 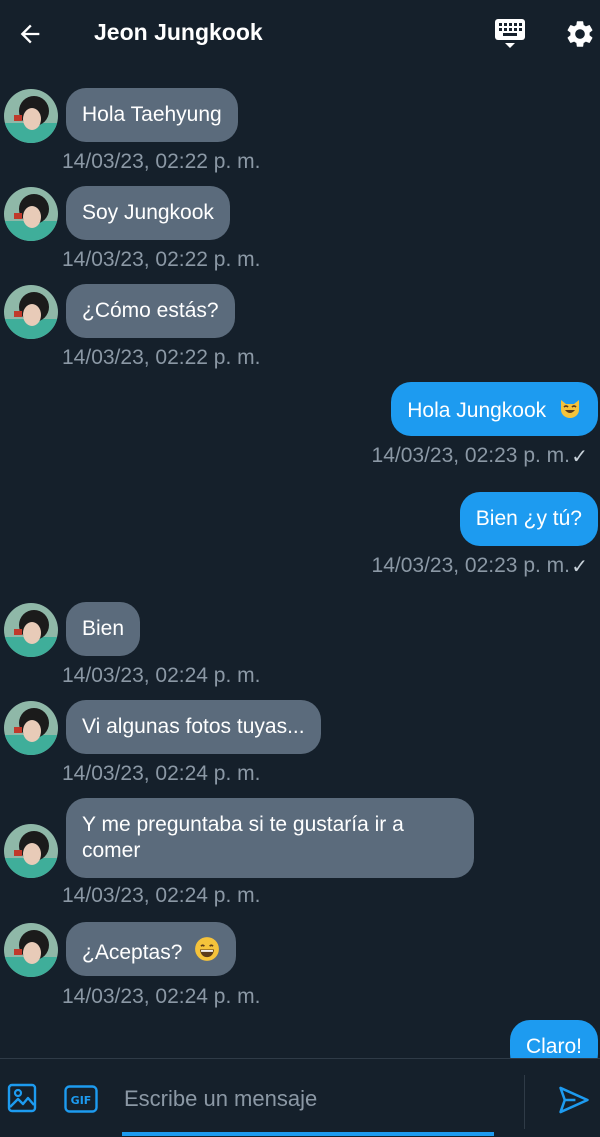 I want to click on arrow-left-icon, so click(x=30, y=34).